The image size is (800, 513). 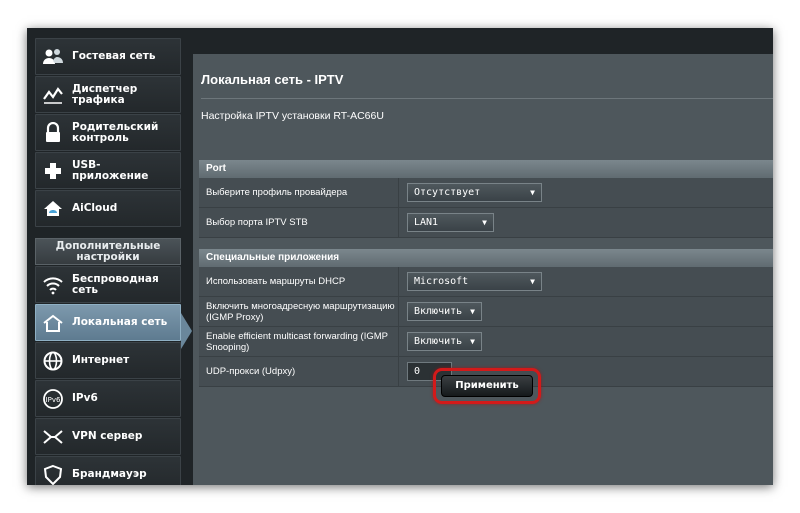 What do you see at coordinates (85, 398) in the screenshot?
I see `sidebar-item-label: IPv6` at bounding box center [85, 398].